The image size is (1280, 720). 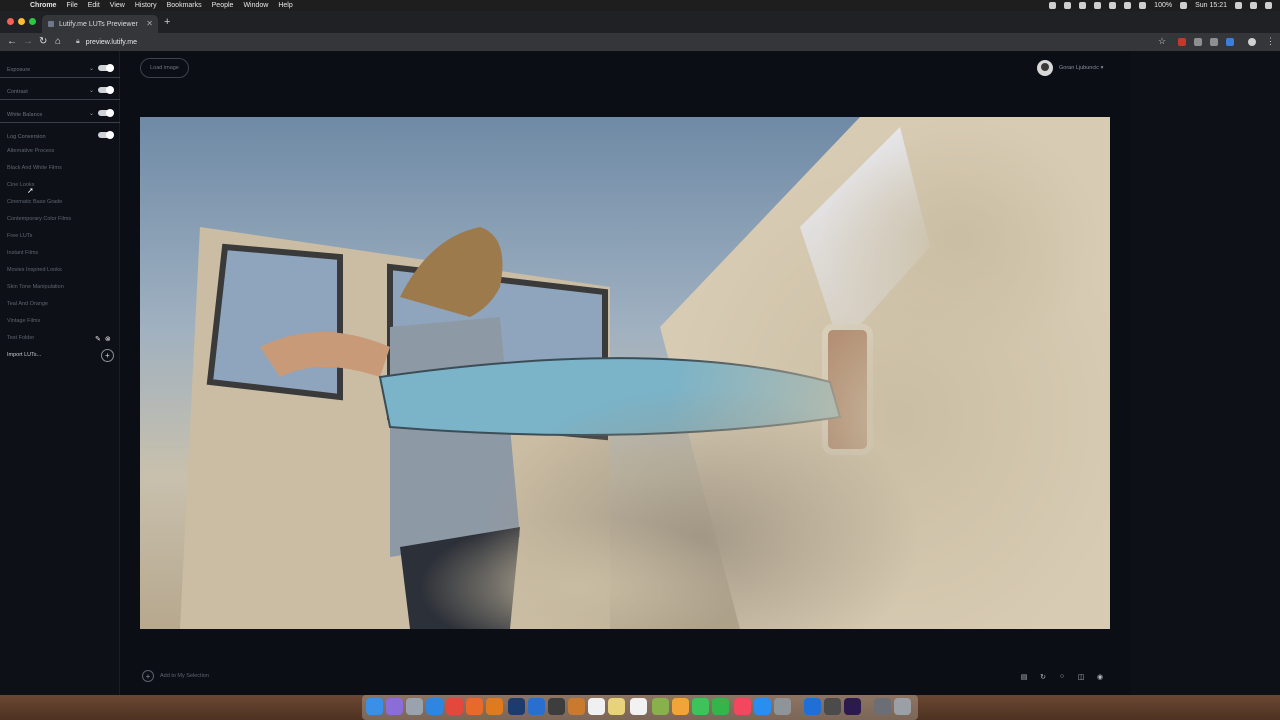 I want to click on audio-app-icon, so click(x=832, y=706).